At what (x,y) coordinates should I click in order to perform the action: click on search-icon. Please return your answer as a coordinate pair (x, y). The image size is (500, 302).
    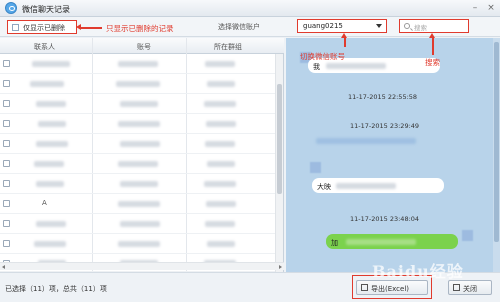
    Looking at the image, I should click on (407, 26).